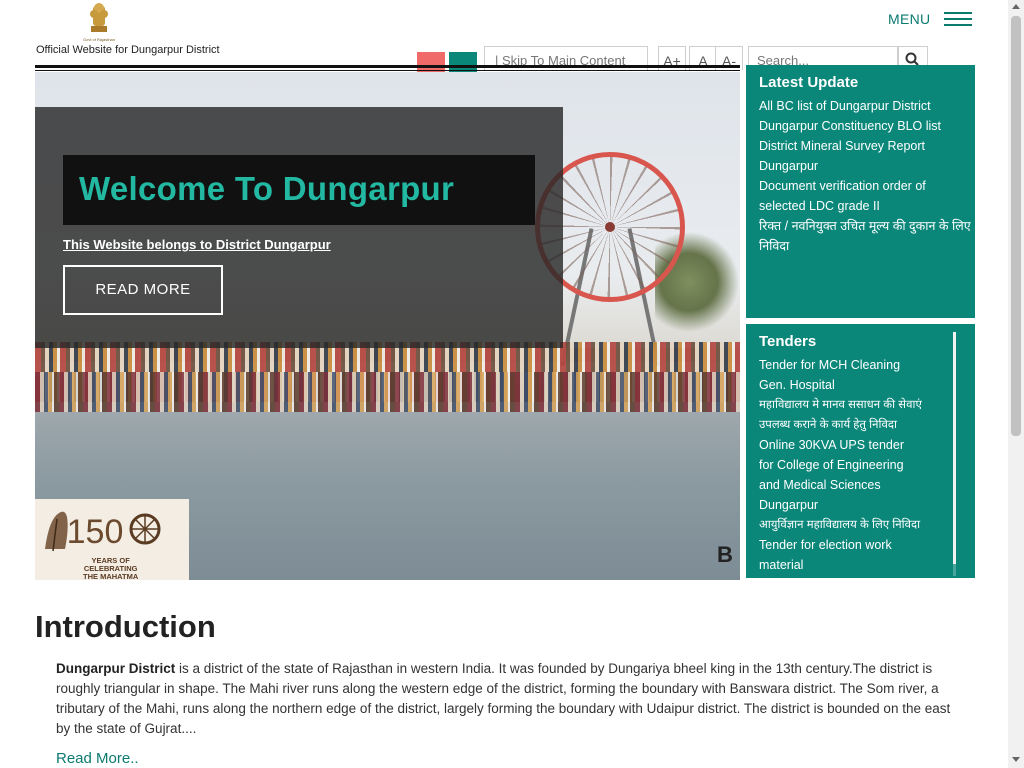 Image resolution: width=1024 pixels, height=768 pixels. Describe the element at coordinates (840, 505) in the screenshot. I see `tender-item: Dungarpur` at that location.